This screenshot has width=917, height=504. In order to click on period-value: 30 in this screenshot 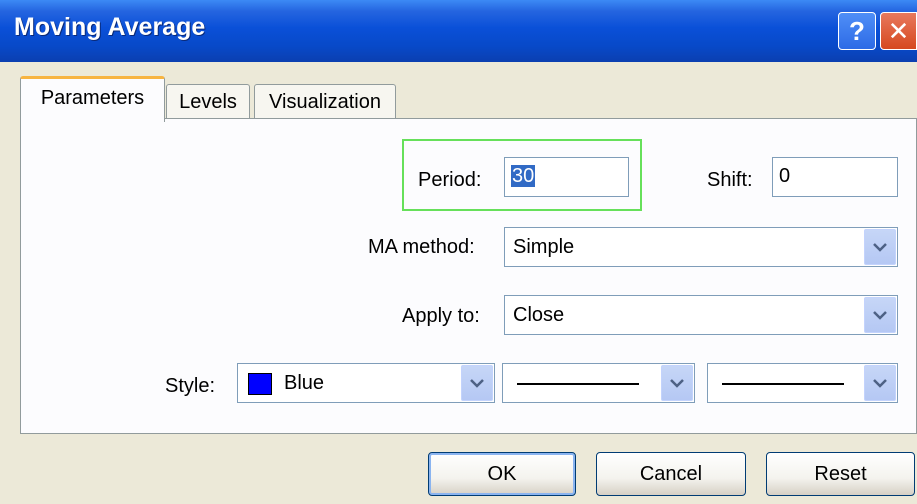, I will do `click(523, 176)`.